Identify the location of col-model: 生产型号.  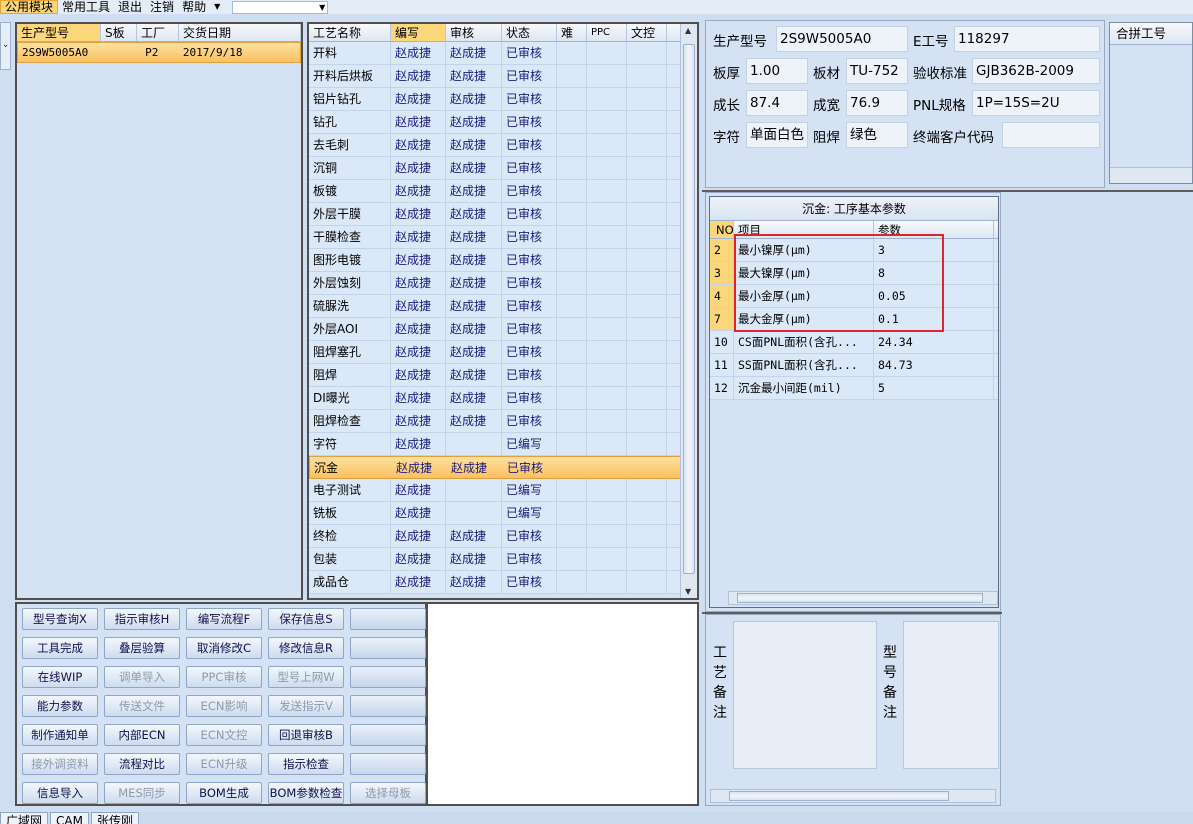
(59, 32).